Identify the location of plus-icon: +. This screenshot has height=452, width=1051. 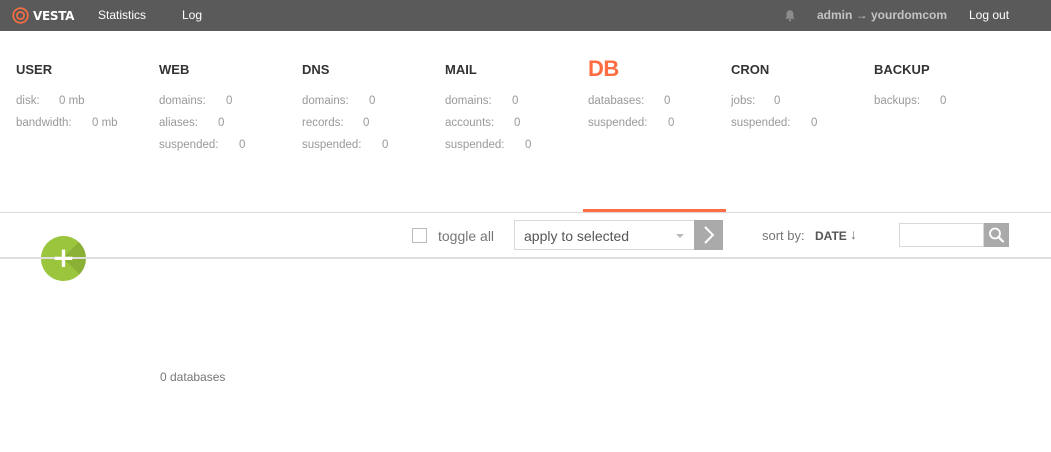
(63, 257).